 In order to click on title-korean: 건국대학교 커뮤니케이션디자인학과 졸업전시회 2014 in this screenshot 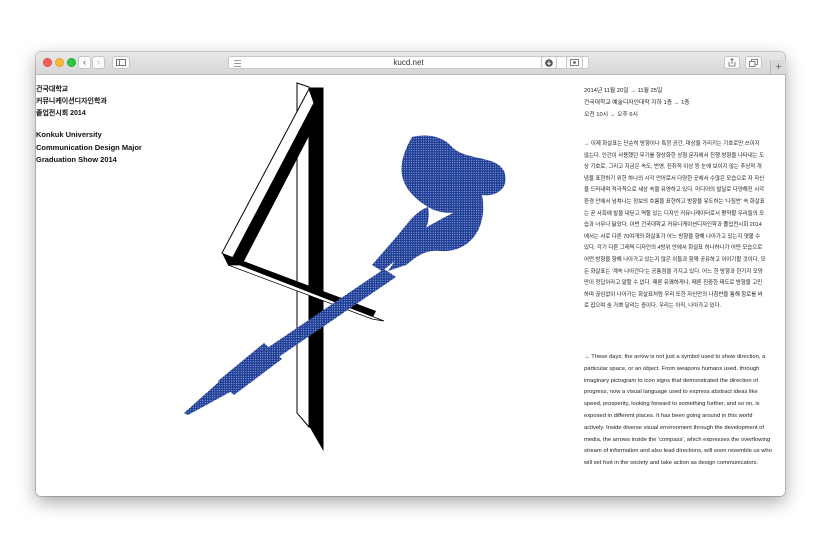, I will do `click(71, 102)`.